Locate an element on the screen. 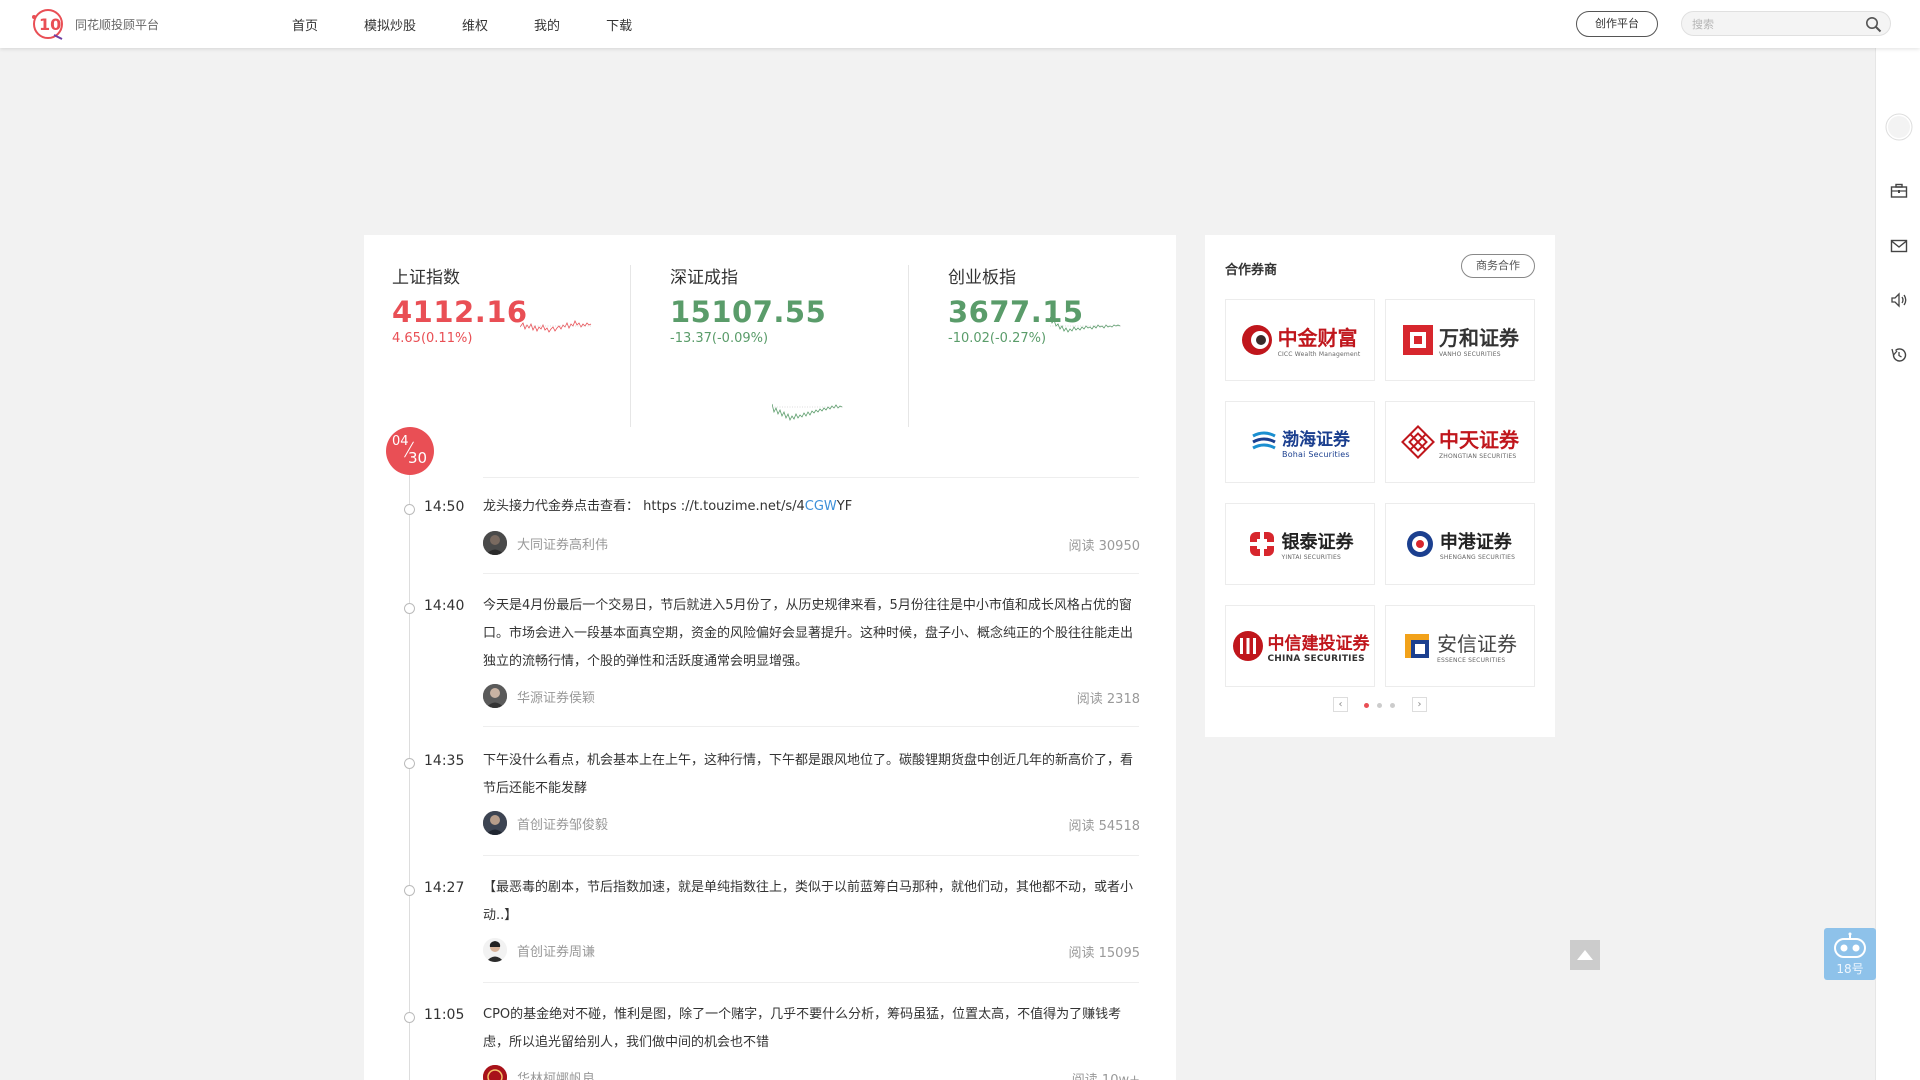 Image resolution: width=1920 pixels, height=1080 pixels. broker-tile-bohai: 渤海证券 Bohai Securities is located at coordinates (1300, 442).